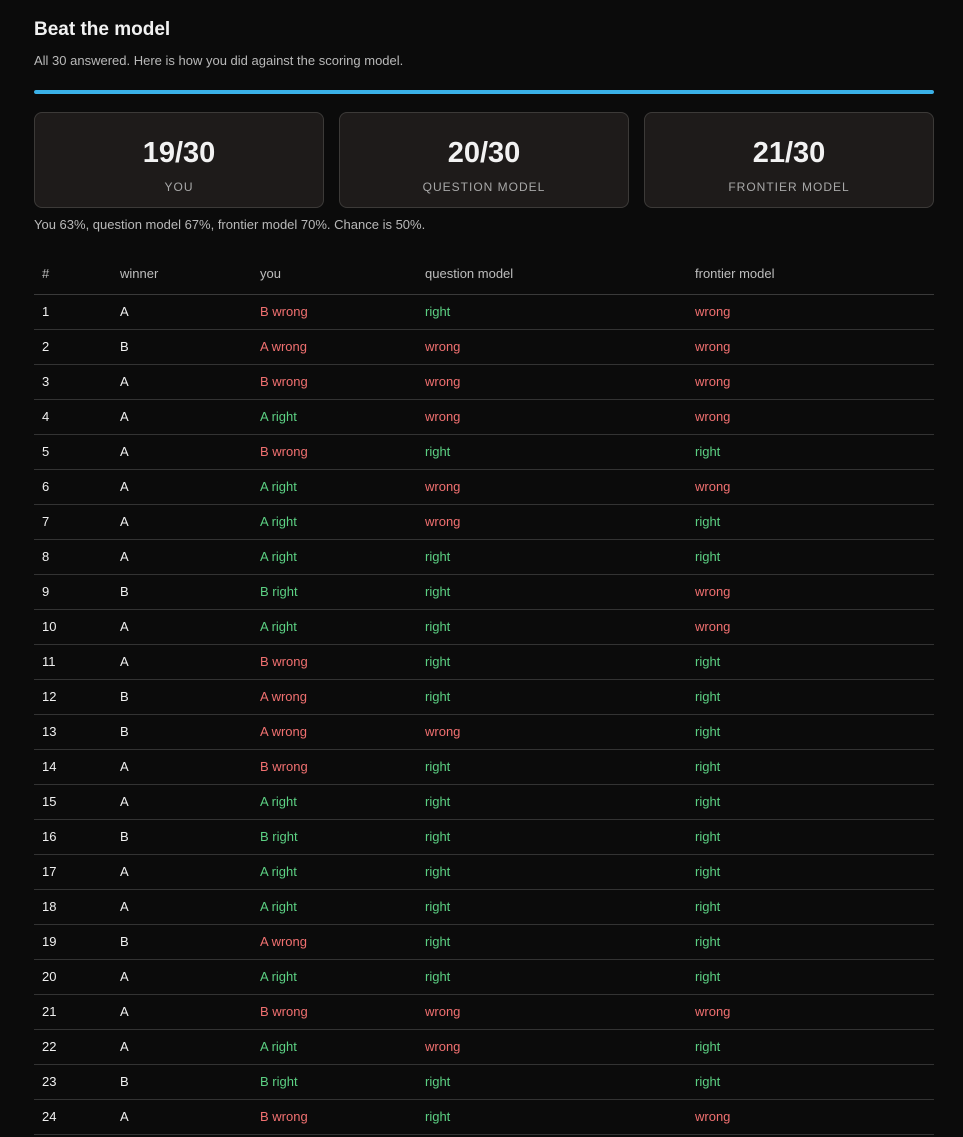 The height and width of the screenshot is (1137, 963). What do you see at coordinates (810, 274) in the screenshot?
I see `column-header-frontier-model: frontier model` at bounding box center [810, 274].